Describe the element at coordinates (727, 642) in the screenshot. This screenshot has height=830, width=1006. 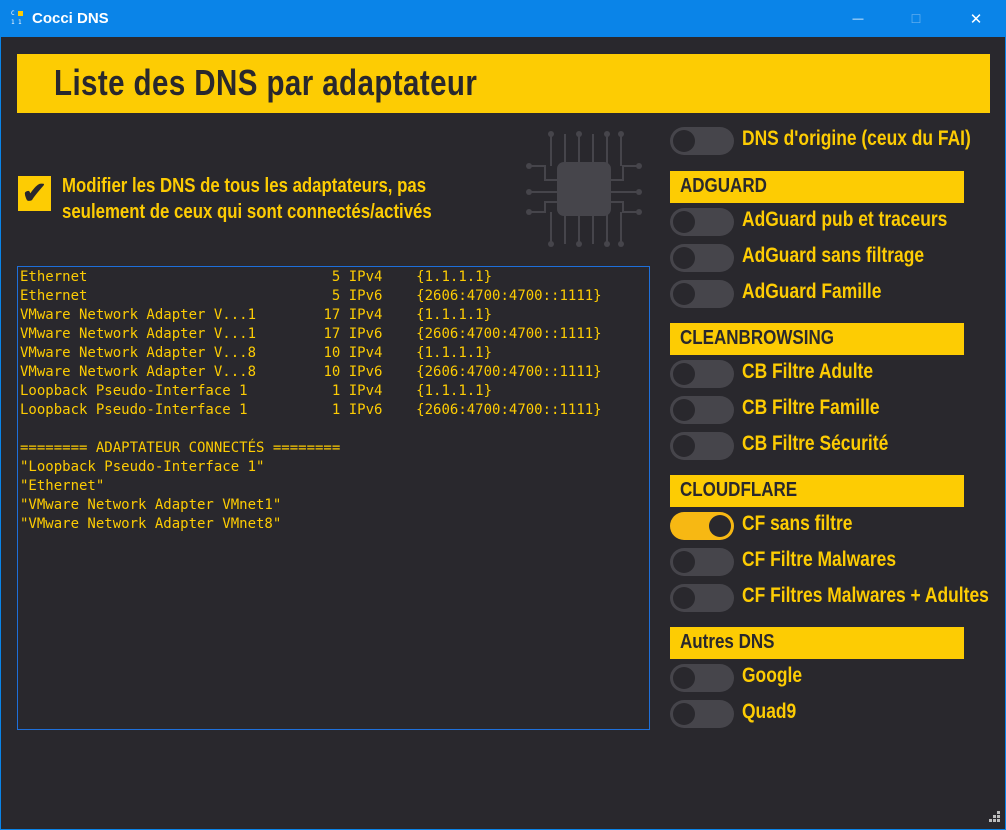
I see `section-title: Autres DNS` at that location.